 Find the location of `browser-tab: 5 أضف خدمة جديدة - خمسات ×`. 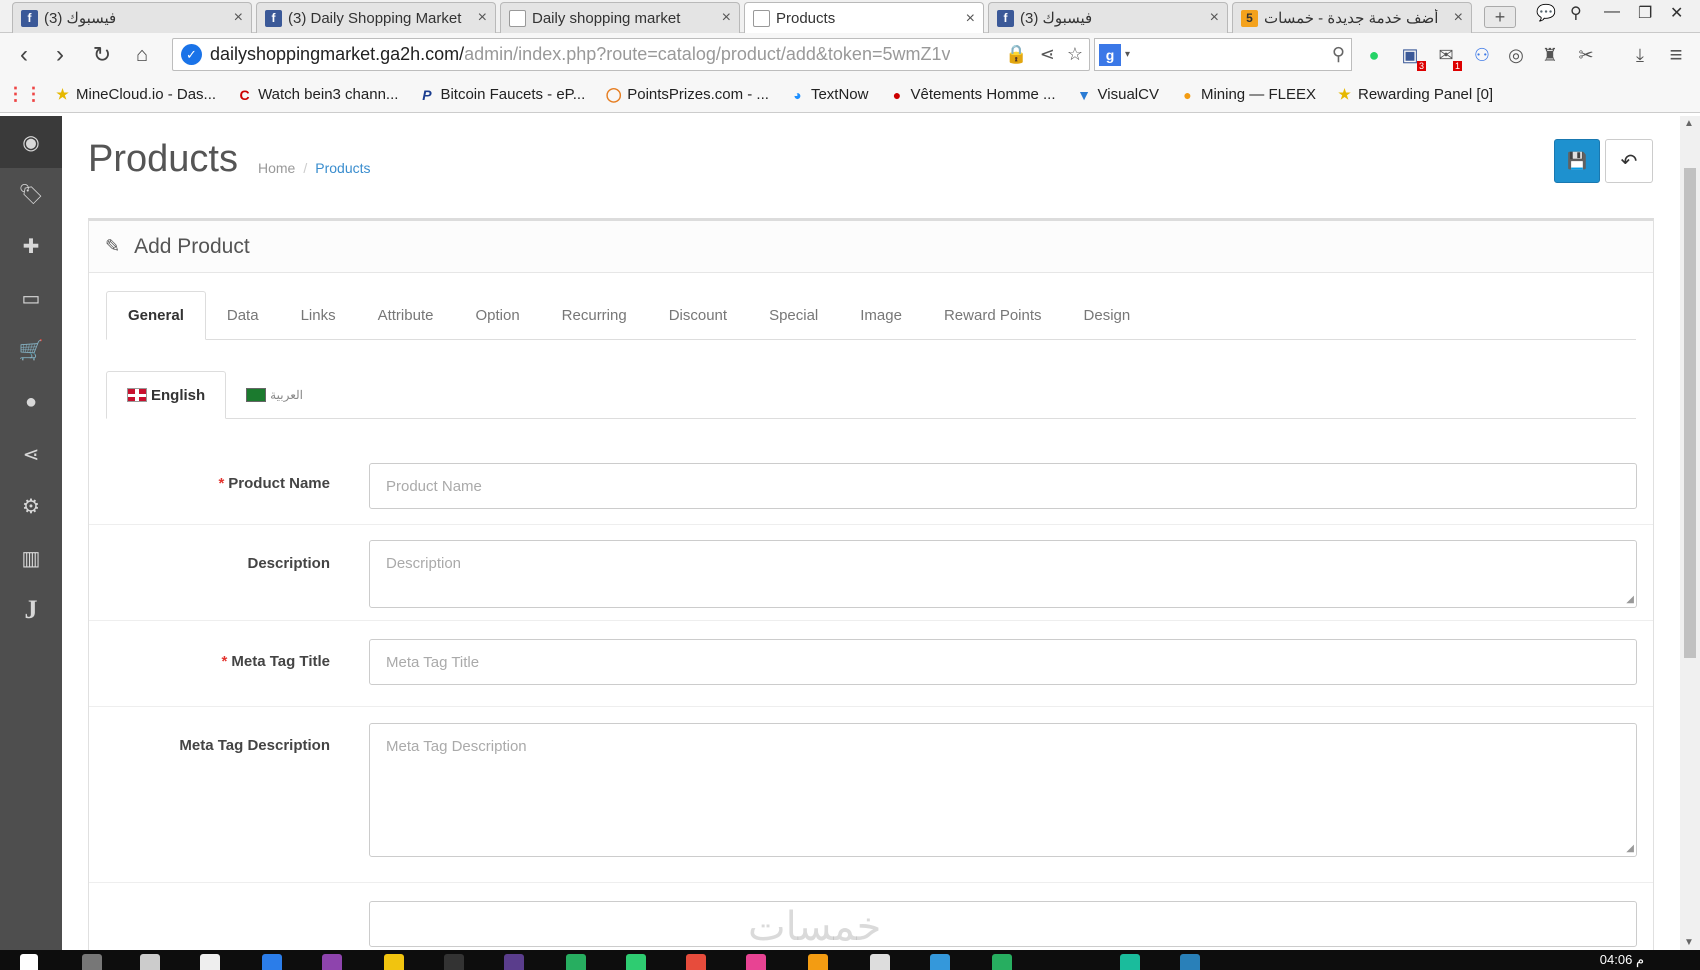

browser-tab: 5 أضف خدمة جديدة - خمسات × is located at coordinates (1352, 17).